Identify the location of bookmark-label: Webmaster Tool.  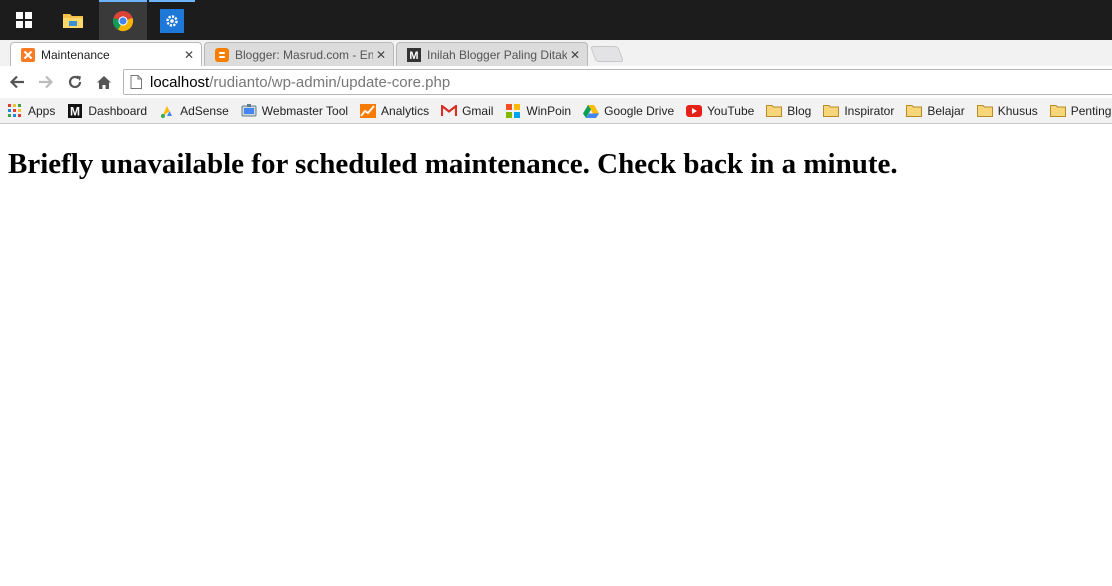
(305, 110).